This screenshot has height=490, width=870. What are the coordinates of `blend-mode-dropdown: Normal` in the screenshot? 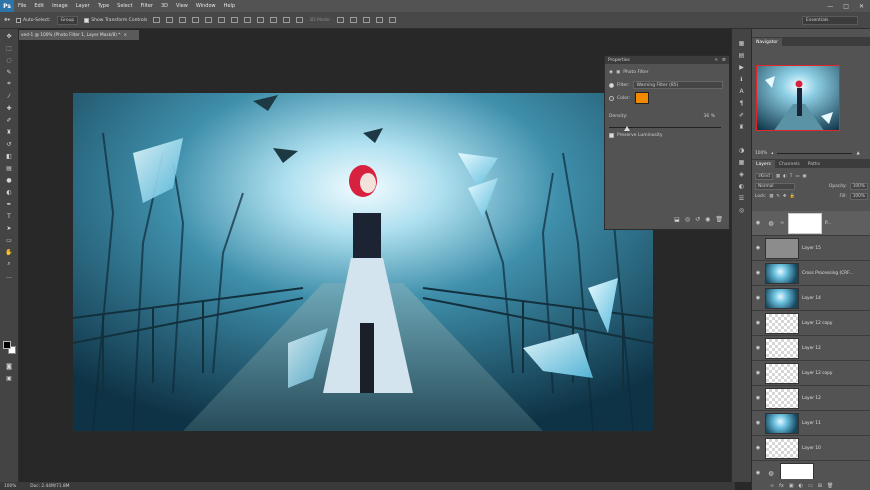 It's located at (775, 186).